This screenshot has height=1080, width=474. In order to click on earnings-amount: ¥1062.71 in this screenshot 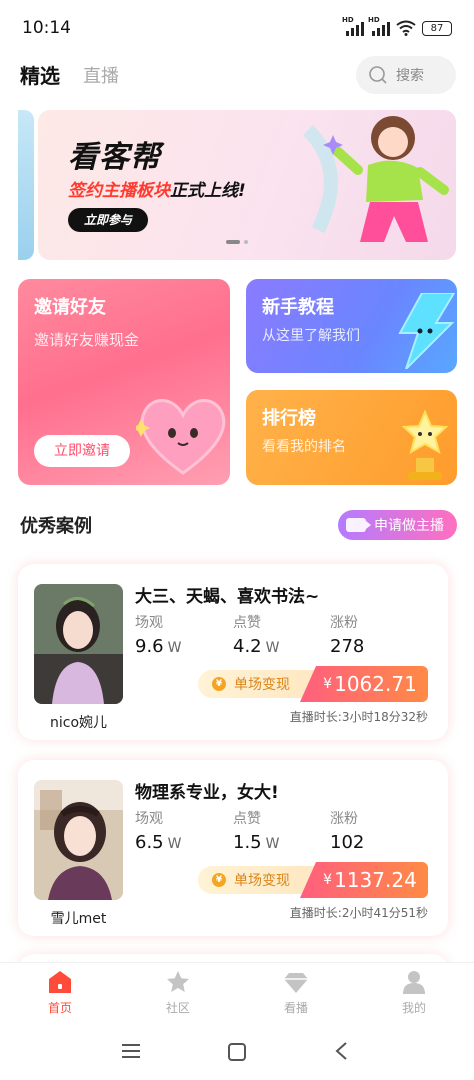, I will do `click(364, 684)`.